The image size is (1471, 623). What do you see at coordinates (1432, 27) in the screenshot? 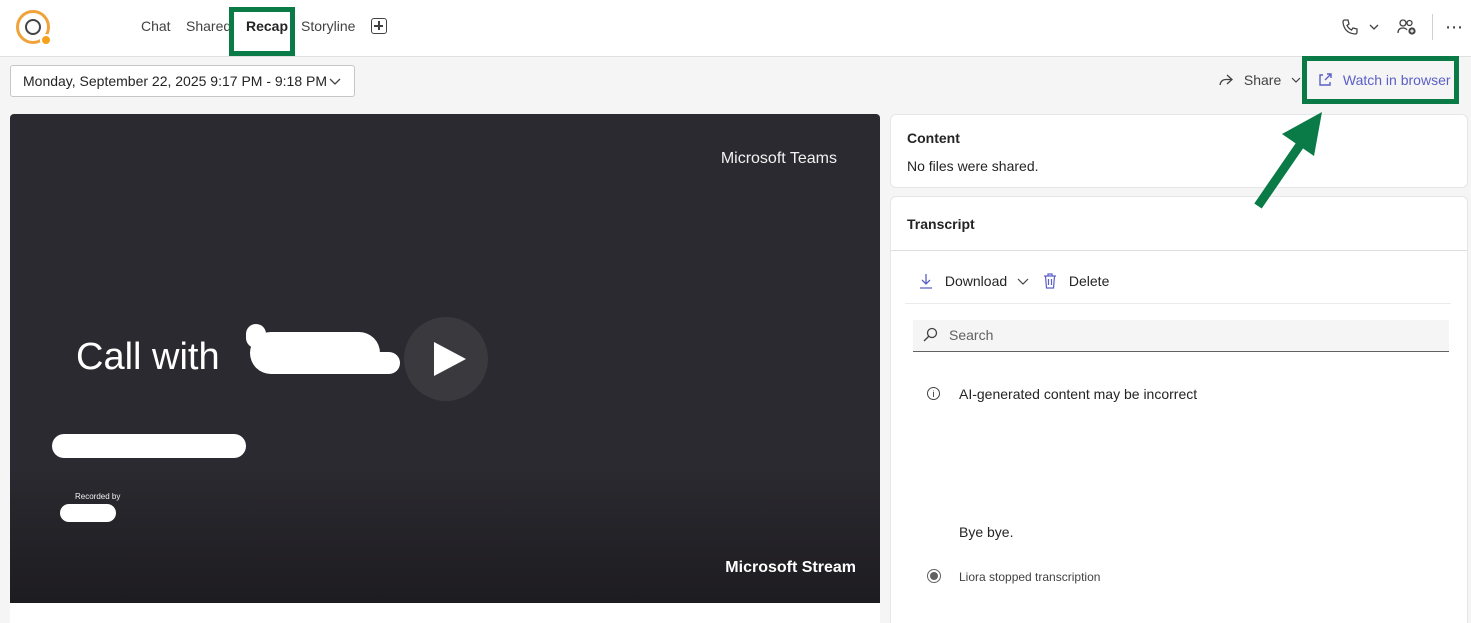
I see `toolbar-divider` at bounding box center [1432, 27].